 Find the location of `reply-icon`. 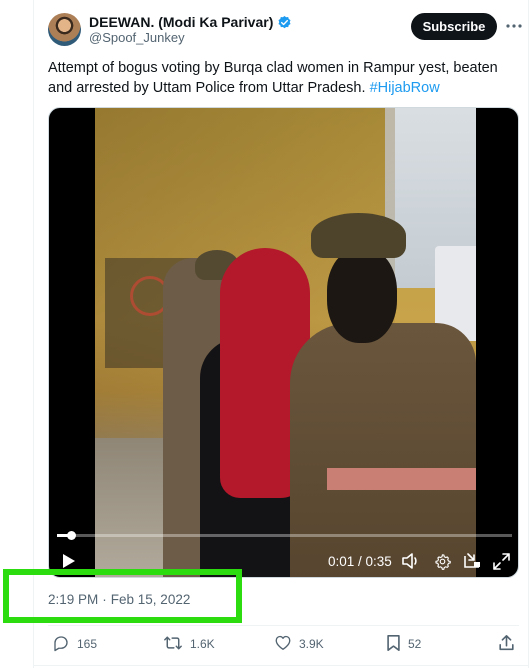

reply-icon is located at coordinates (61, 644).